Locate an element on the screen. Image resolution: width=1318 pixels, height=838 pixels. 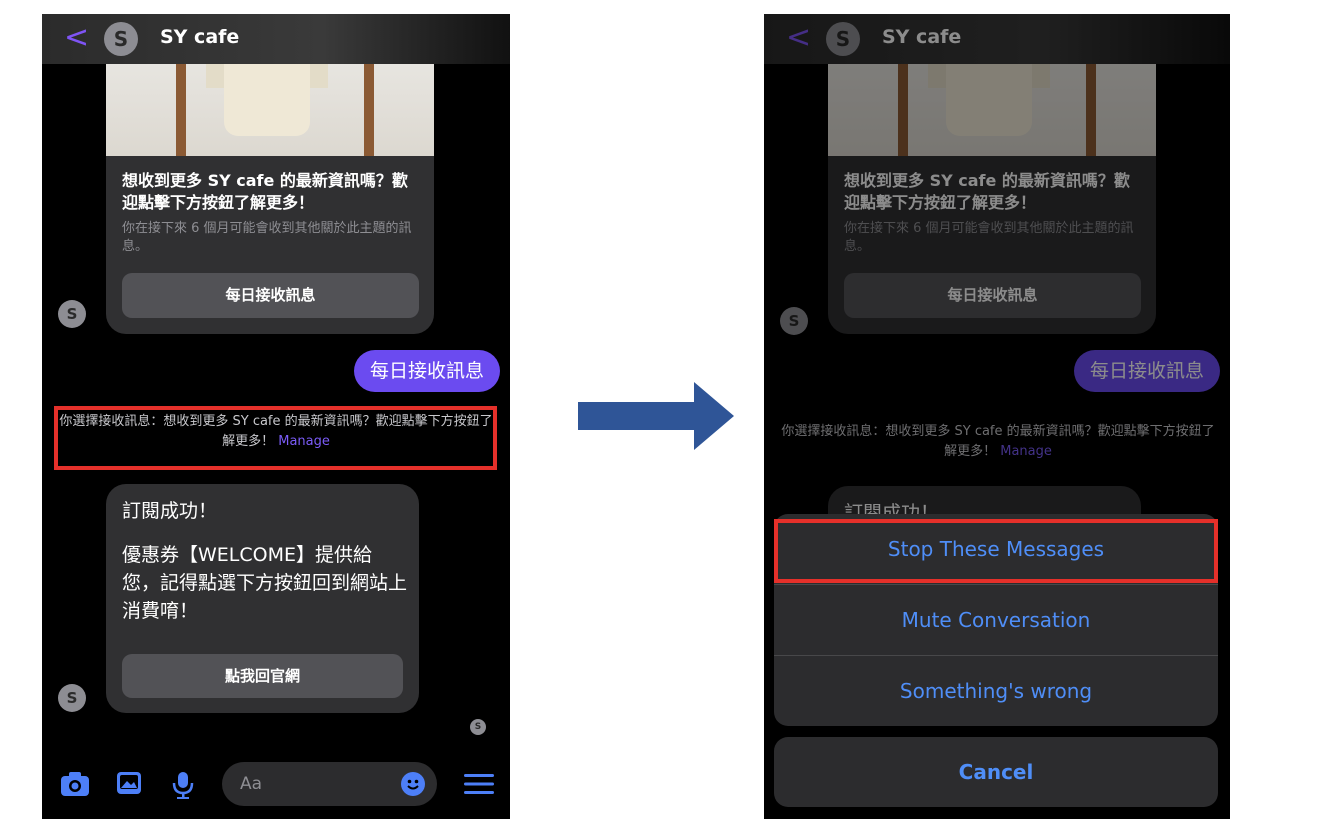
cancel-button: Cancel is located at coordinates (996, 772).